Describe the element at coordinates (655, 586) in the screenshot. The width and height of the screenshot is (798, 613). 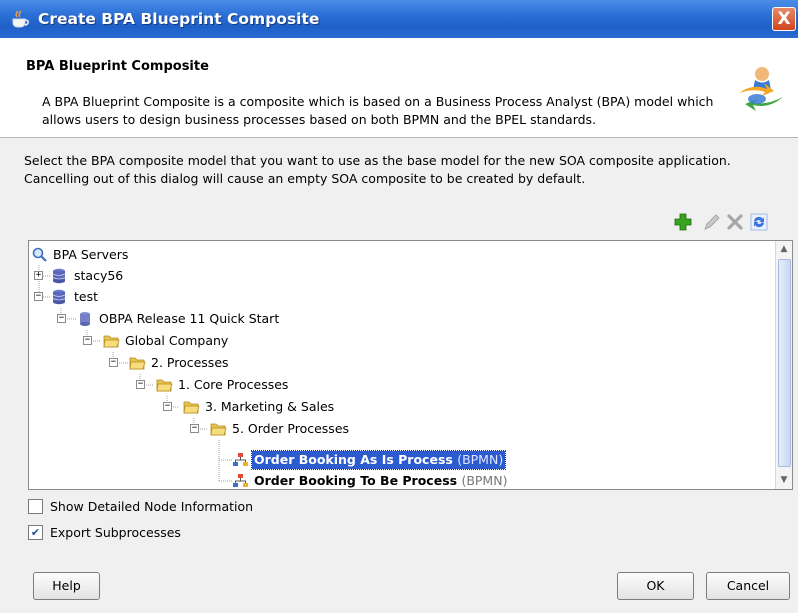
I see `ok-button: OK` at that location.